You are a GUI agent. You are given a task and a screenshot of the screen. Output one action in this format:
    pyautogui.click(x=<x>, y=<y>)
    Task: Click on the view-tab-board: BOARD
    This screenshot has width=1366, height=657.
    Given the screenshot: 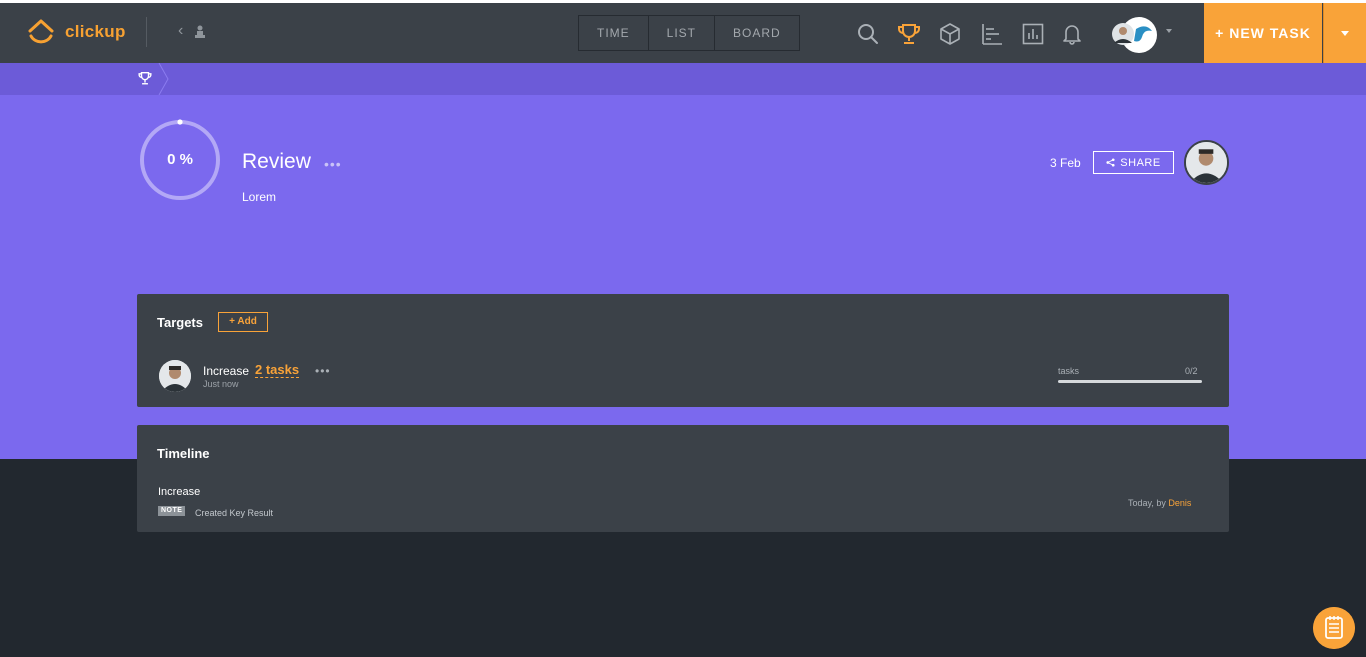 What is the action you would take?
    pyautogui.click(x=757, y=33)
    